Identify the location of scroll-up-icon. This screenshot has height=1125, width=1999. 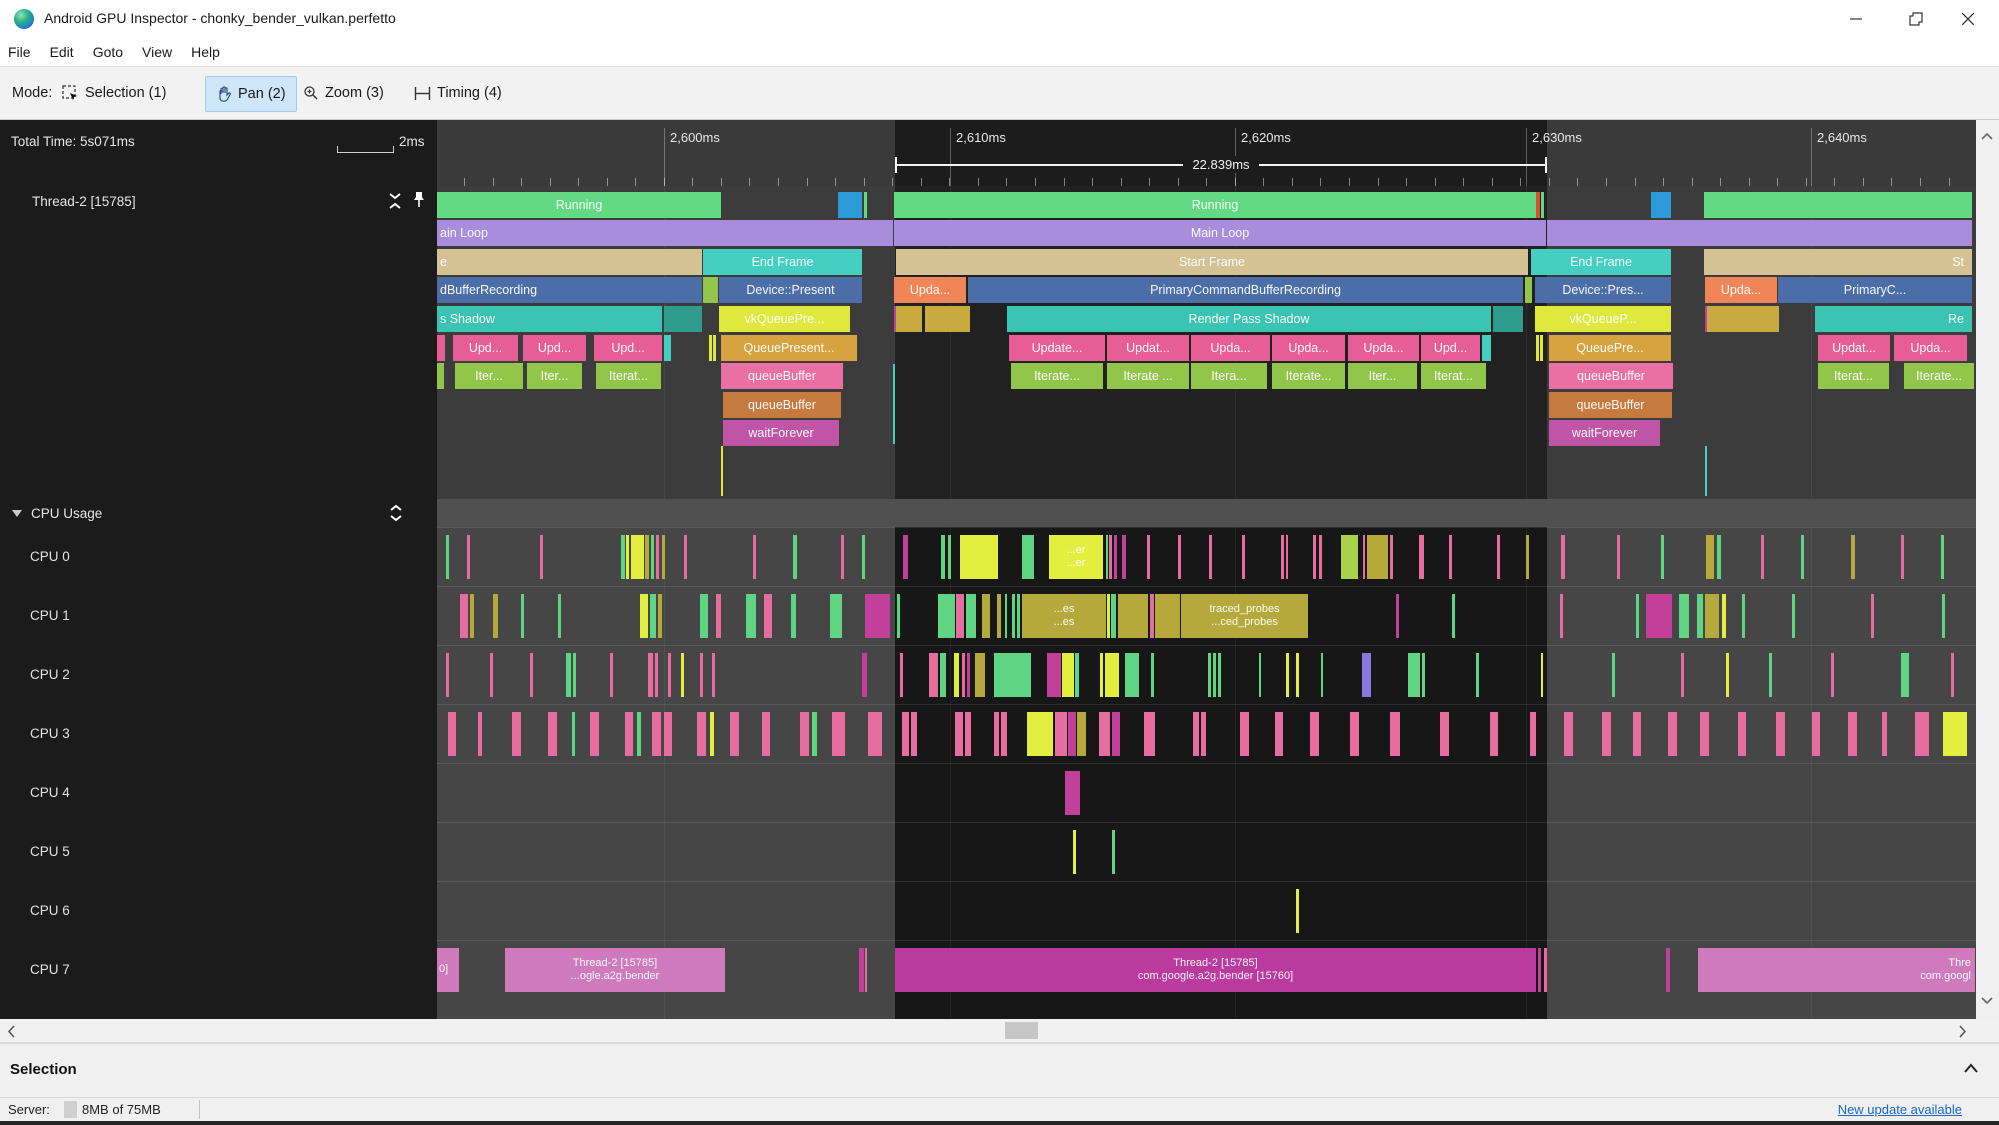
(1987, 137).